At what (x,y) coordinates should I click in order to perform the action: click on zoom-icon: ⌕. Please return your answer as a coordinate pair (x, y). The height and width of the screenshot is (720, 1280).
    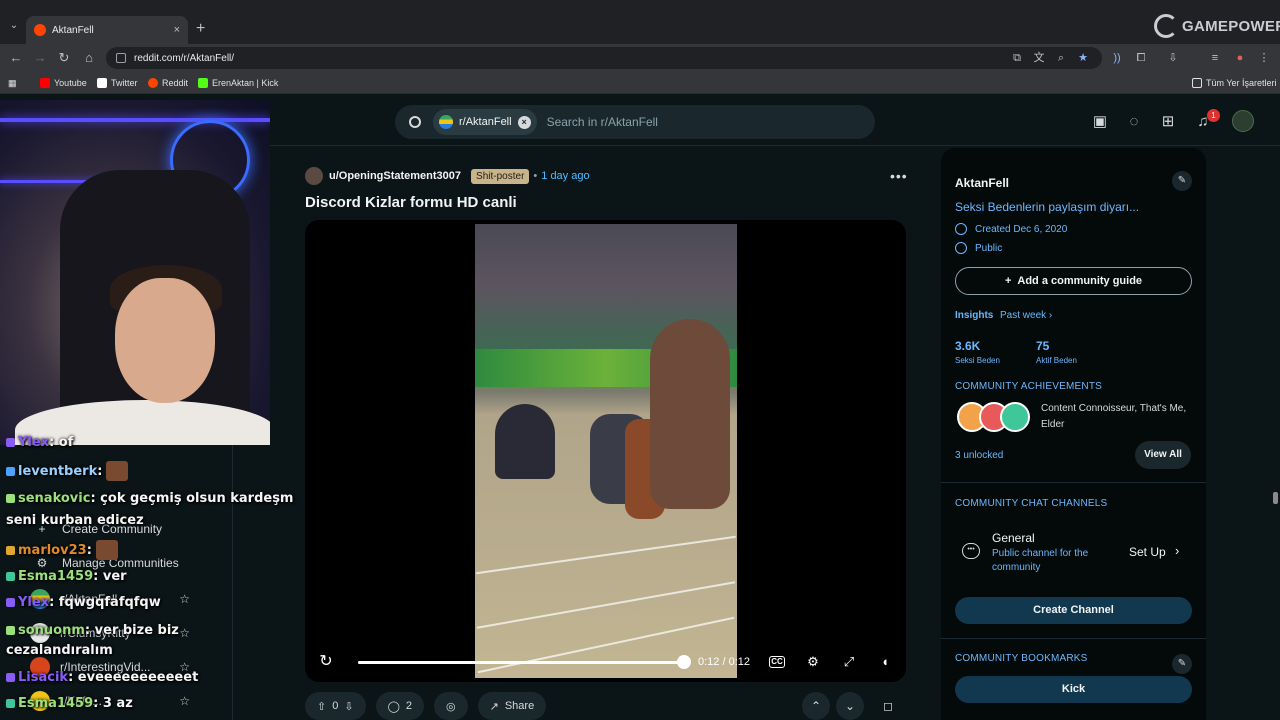
    Looking at the image, I should click on (1061, 58).